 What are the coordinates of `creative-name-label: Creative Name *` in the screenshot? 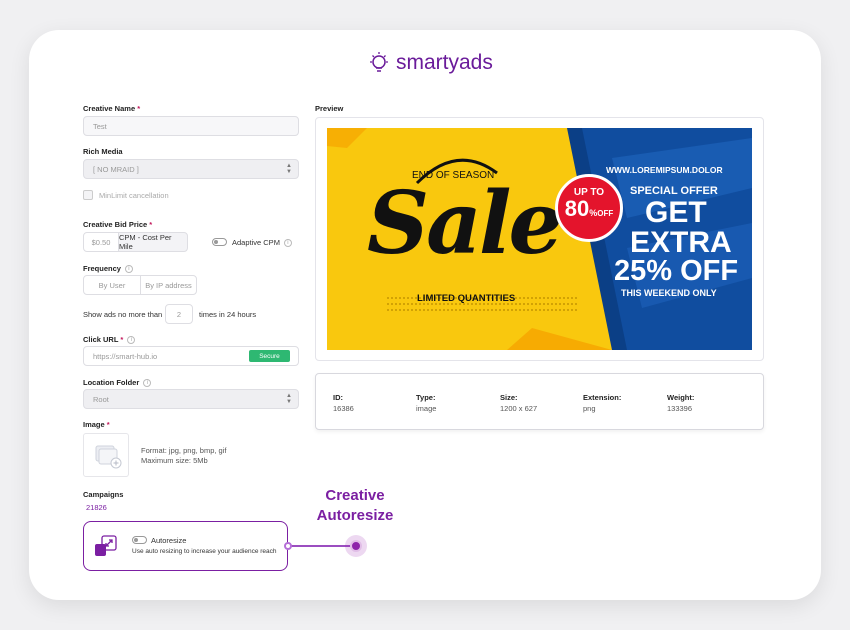 It's located at (112, 108).